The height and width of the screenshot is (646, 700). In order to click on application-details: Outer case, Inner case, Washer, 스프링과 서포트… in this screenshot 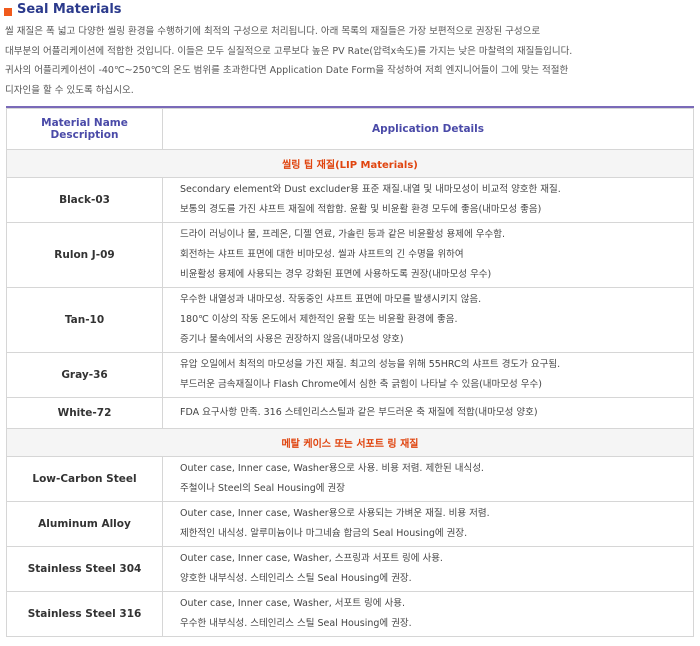, I will do `click(428, 569)`.